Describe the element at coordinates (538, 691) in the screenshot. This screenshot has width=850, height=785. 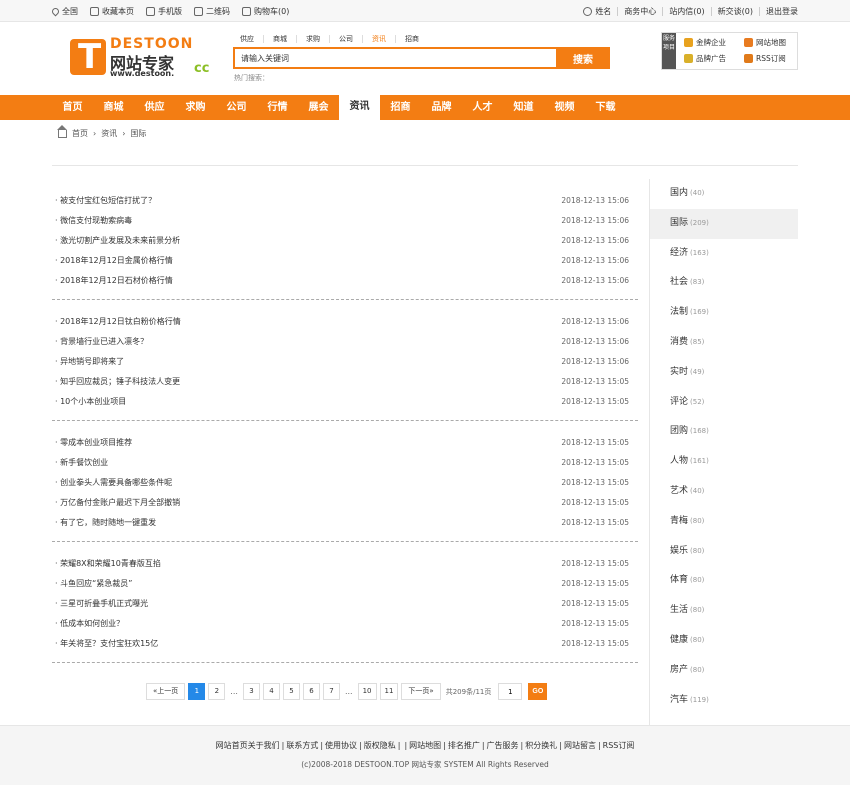
I see `go-button: GO` at that location.